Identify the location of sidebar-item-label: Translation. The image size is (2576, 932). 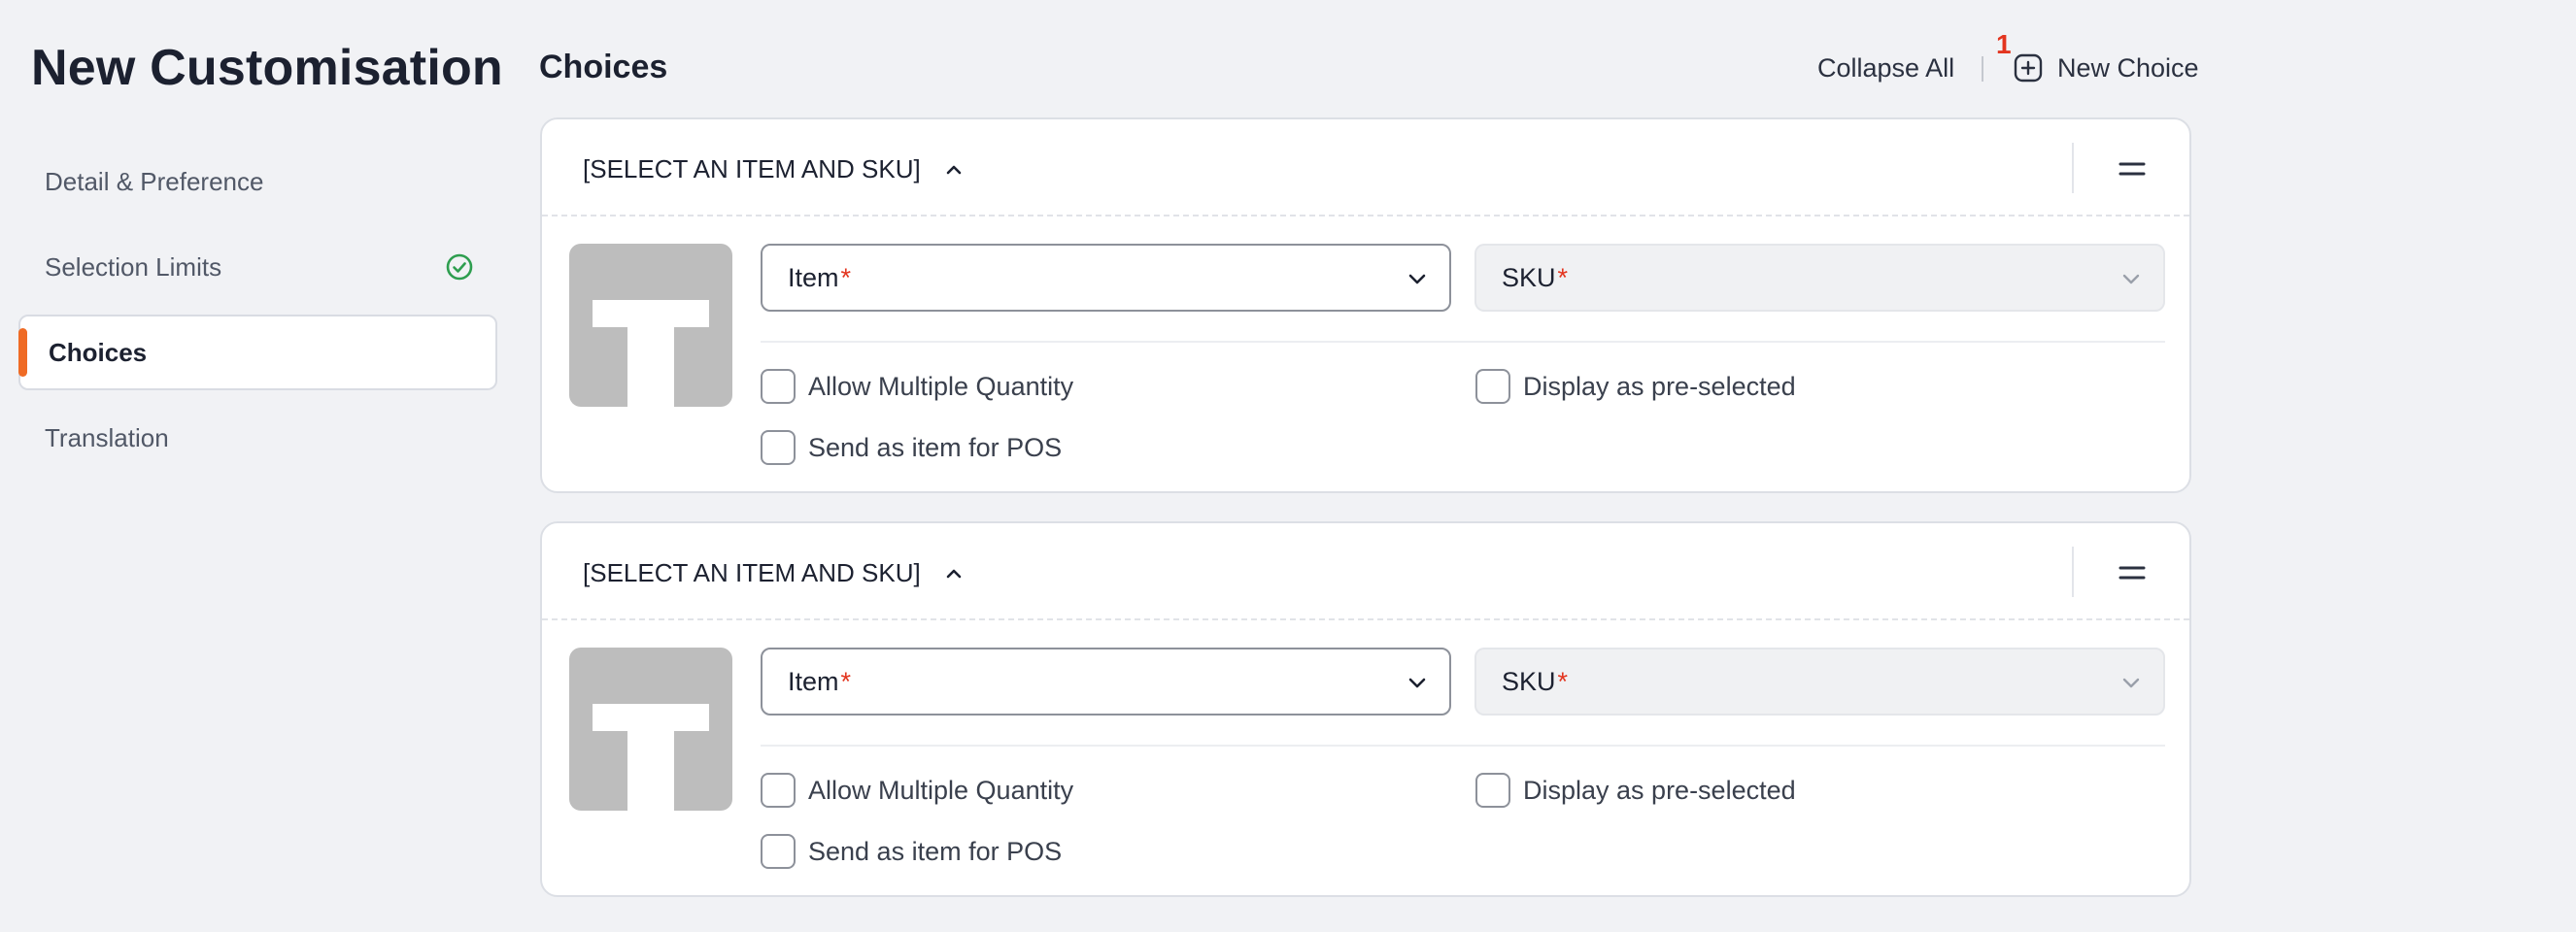
(107, 437).